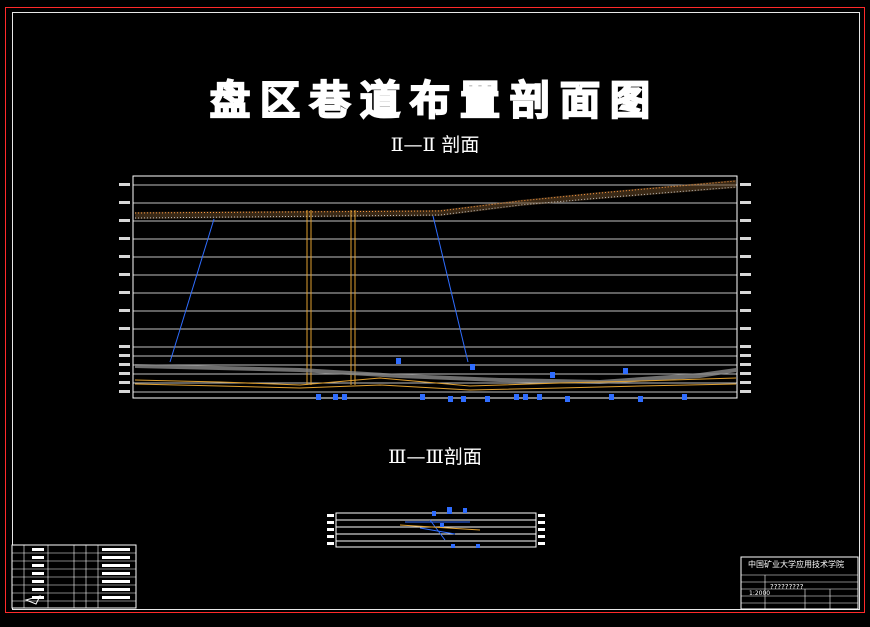  Describe the element at coordinates (435, 197) in the screenshot. I see `ground-surface-line` at that location.